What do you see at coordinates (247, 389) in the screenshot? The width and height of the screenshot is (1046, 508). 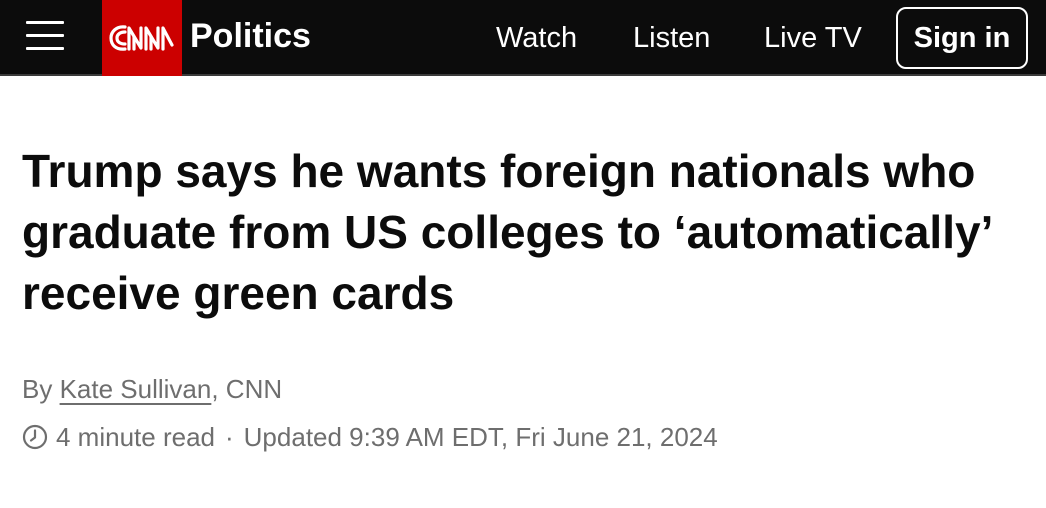 I see `byline-suffix: , CNN` at bounding box center [247, 389].